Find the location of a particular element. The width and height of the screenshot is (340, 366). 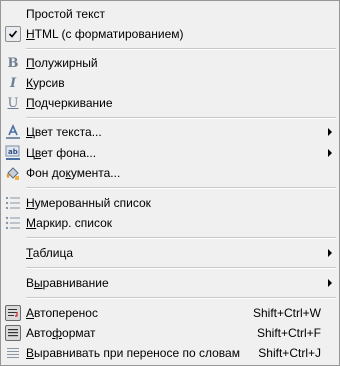

check-icon is located at coordinates (13, 34).